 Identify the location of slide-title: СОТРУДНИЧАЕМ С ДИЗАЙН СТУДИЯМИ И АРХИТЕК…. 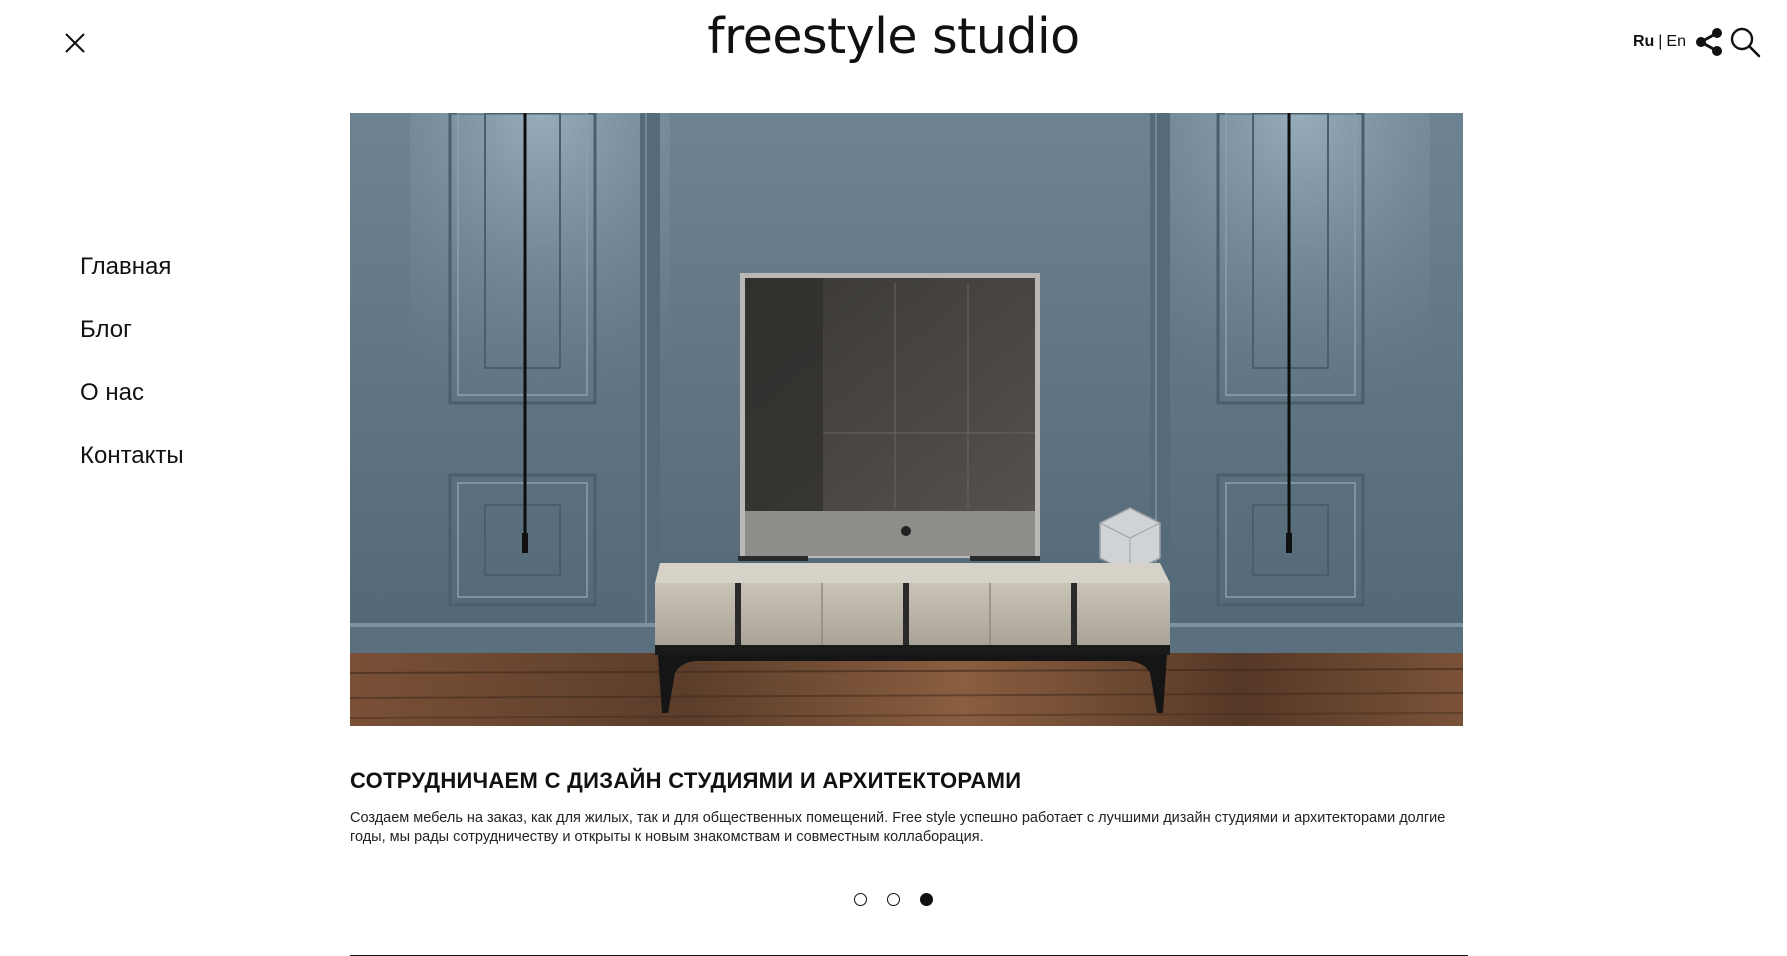
(686, 780).